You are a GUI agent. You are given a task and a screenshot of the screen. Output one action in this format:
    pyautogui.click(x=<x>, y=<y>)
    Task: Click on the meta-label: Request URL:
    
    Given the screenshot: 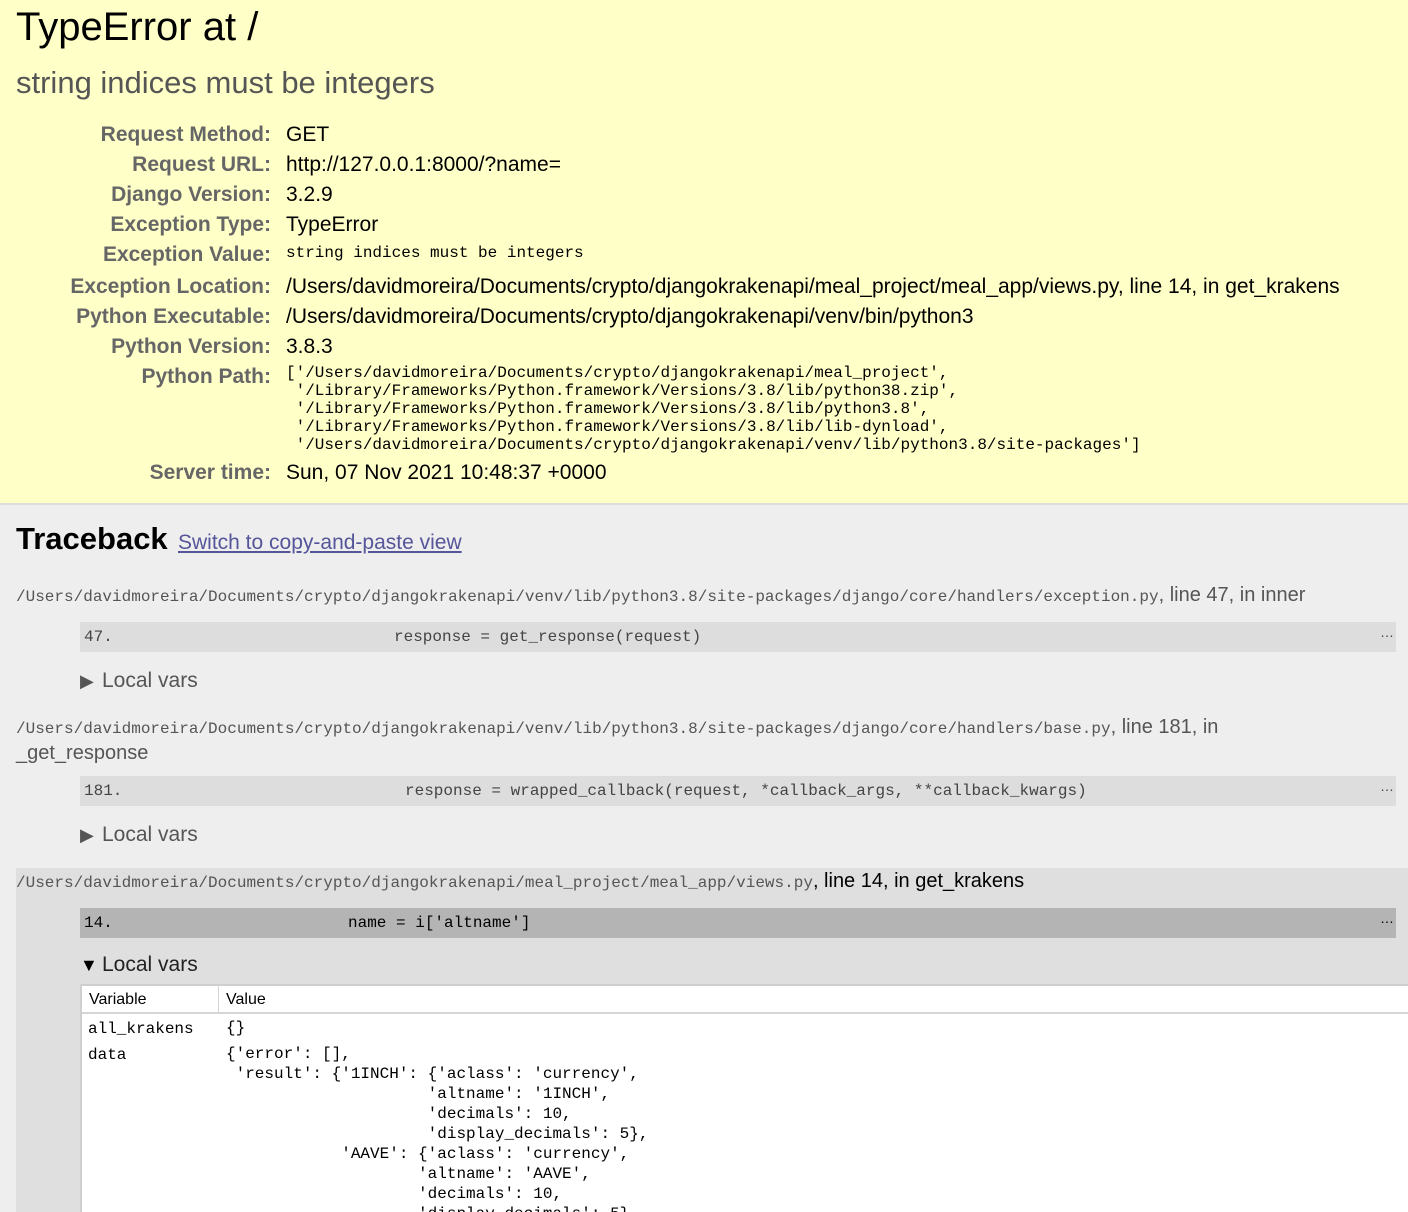 What is the action you would take?
    pyautogui.click(x=201, y=164)
    